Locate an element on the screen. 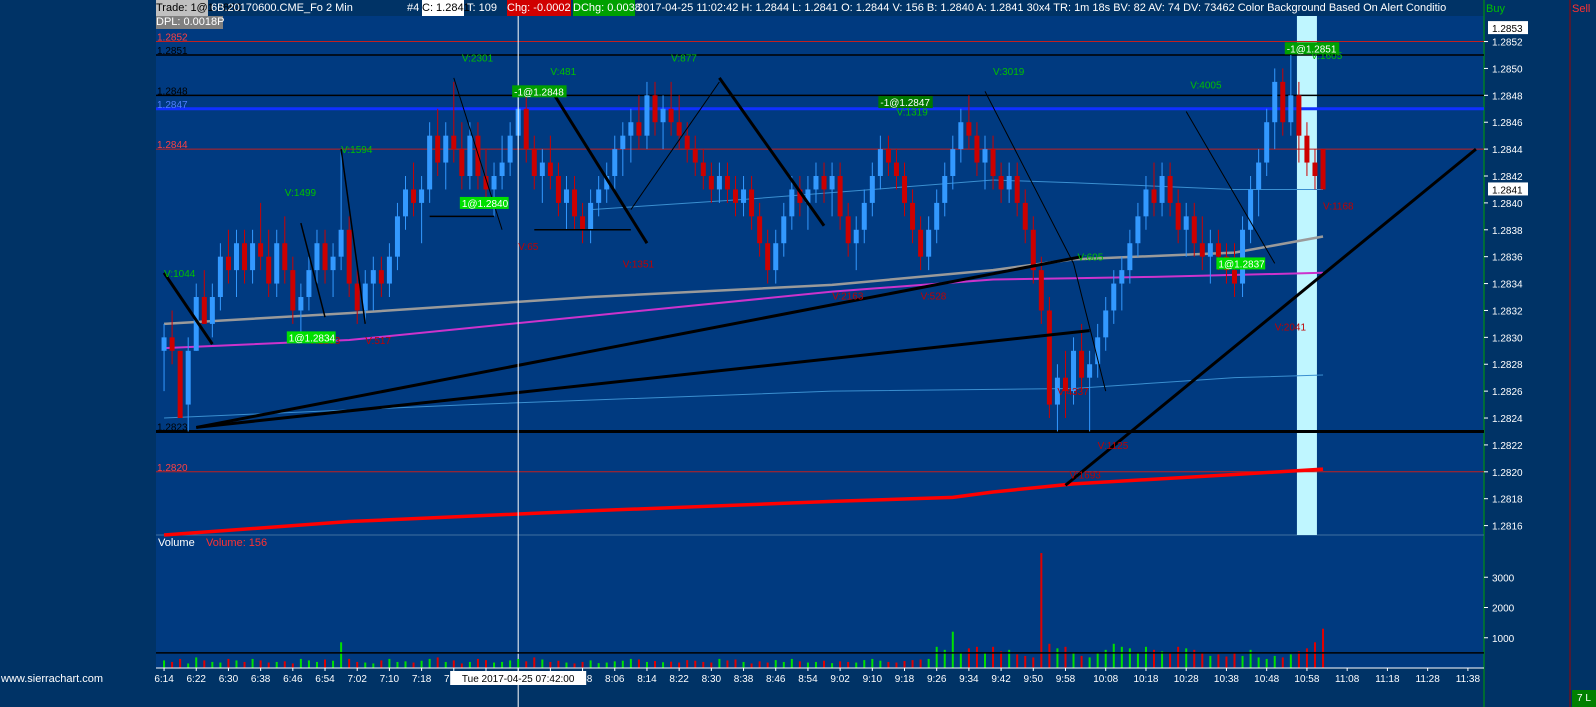 This screenshot has width=1596, height=707. time-axis-label: 11:28 is located at coordinates (1428, 679).